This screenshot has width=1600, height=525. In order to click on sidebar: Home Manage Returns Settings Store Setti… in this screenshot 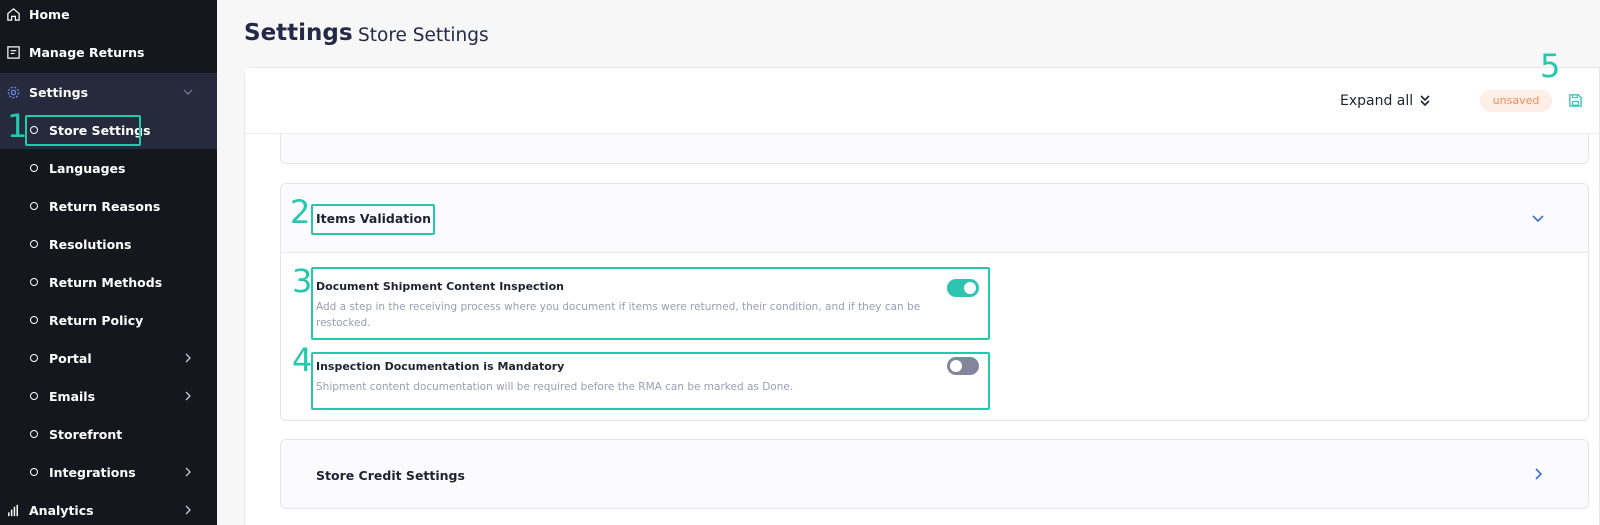, I will do `click(108, 262)`.